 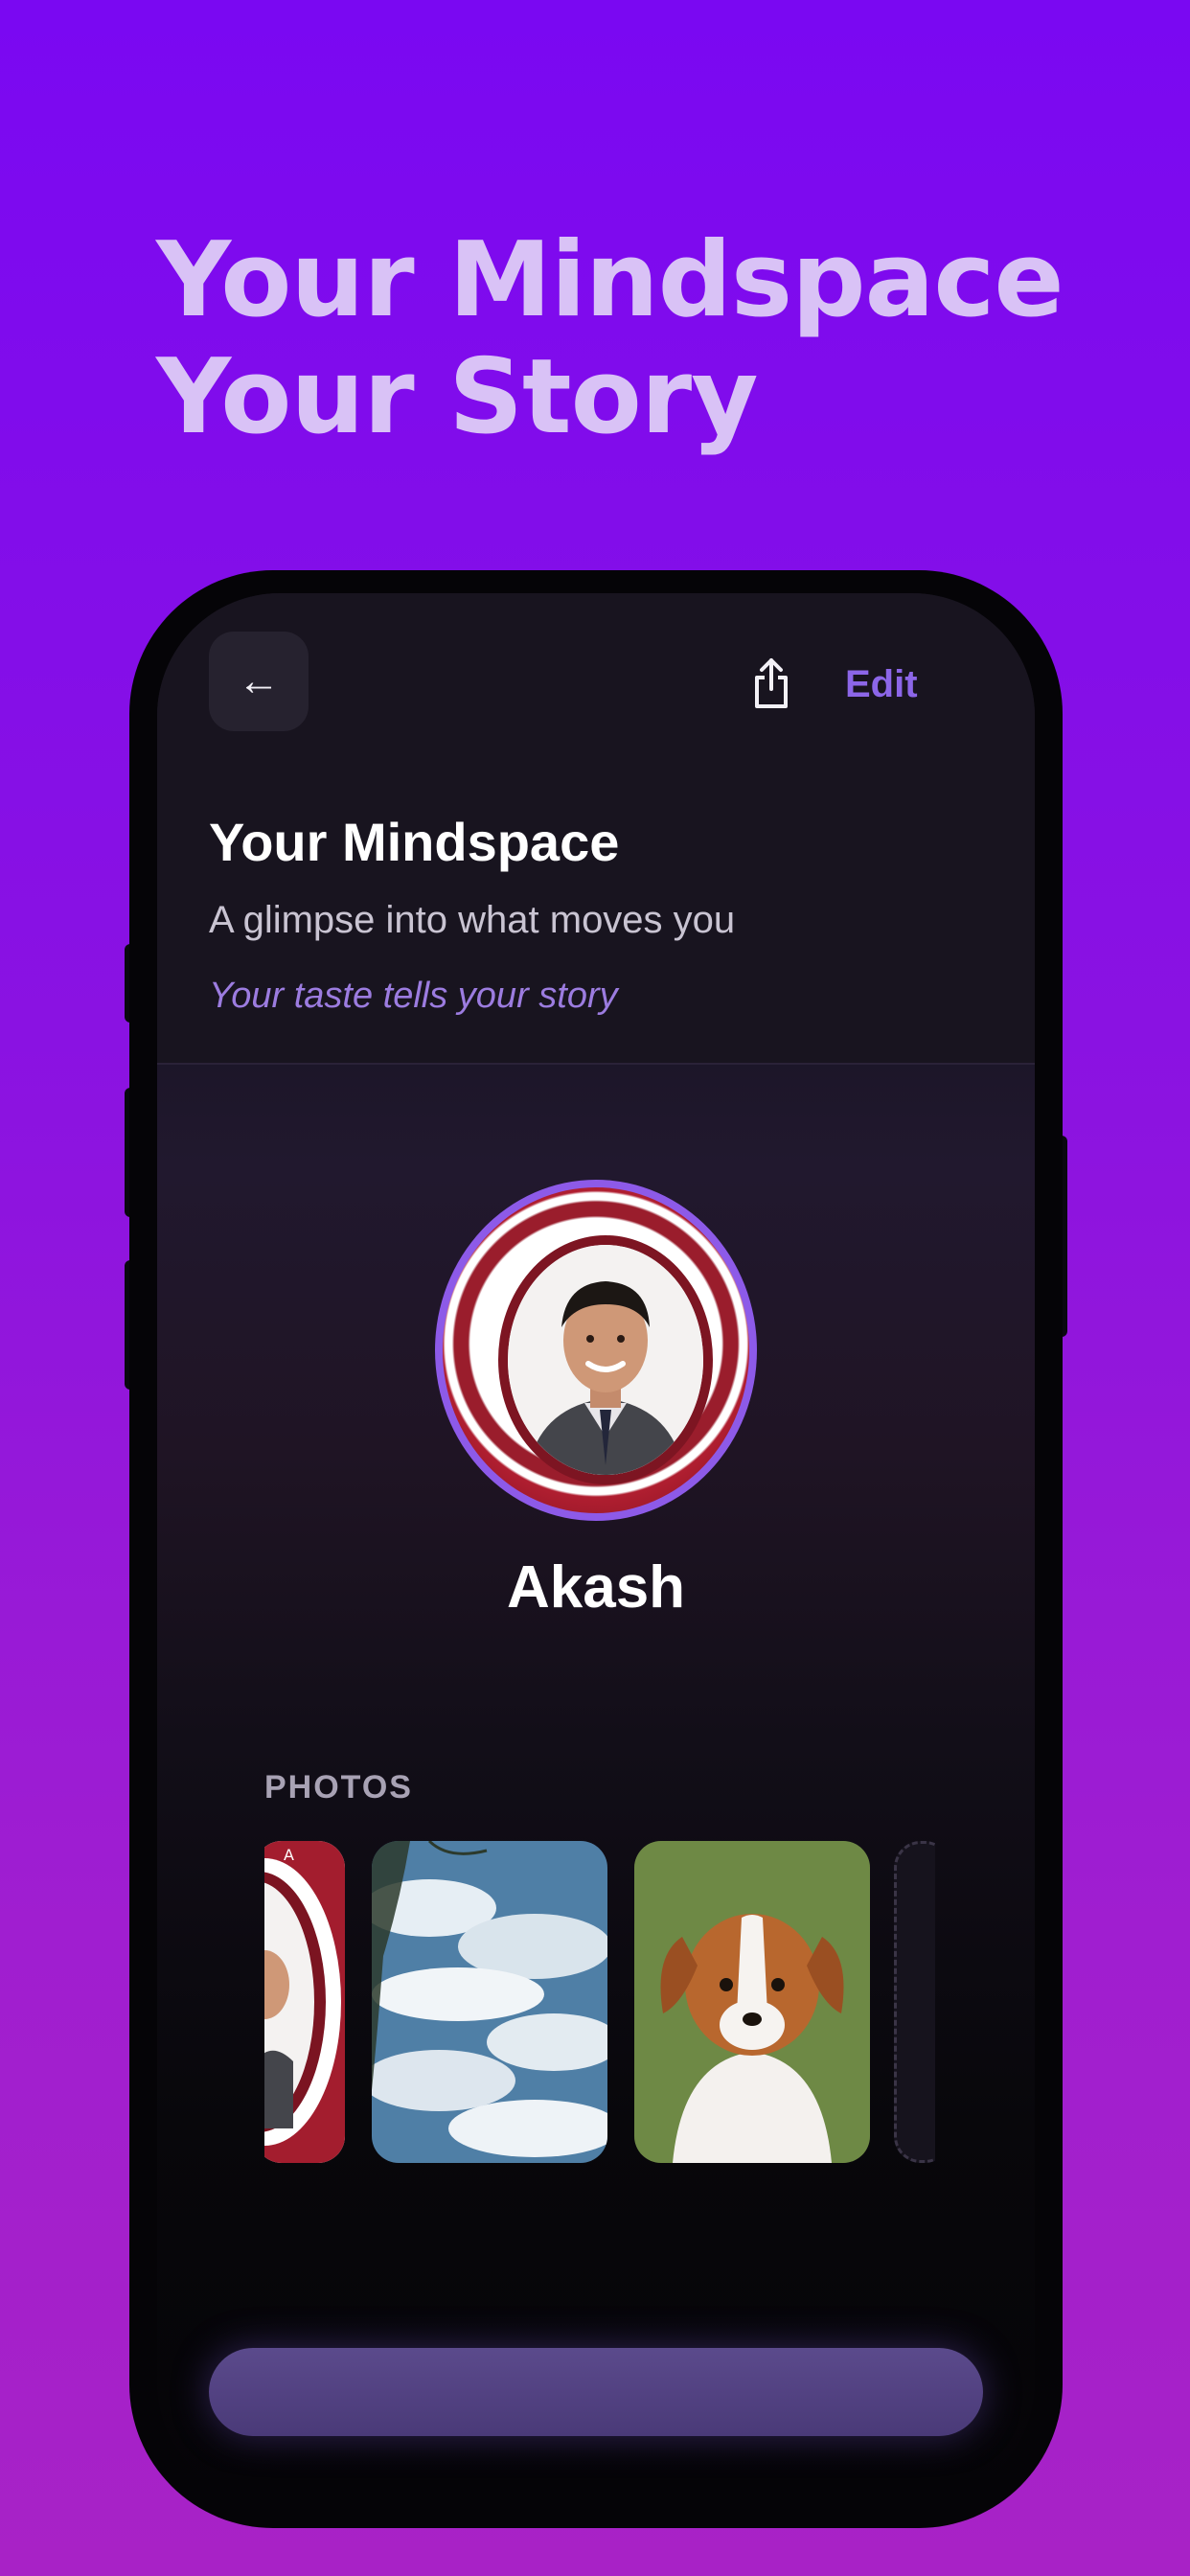 I want to click on share-button, so click(x=771, y=683).